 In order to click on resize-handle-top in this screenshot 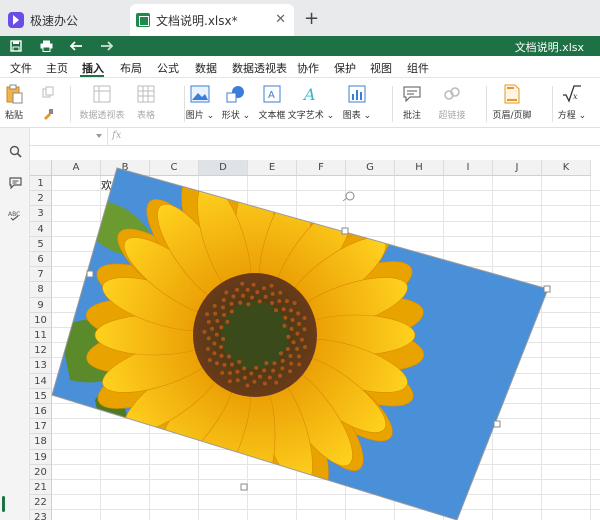, I will do `click(345, 231)`.